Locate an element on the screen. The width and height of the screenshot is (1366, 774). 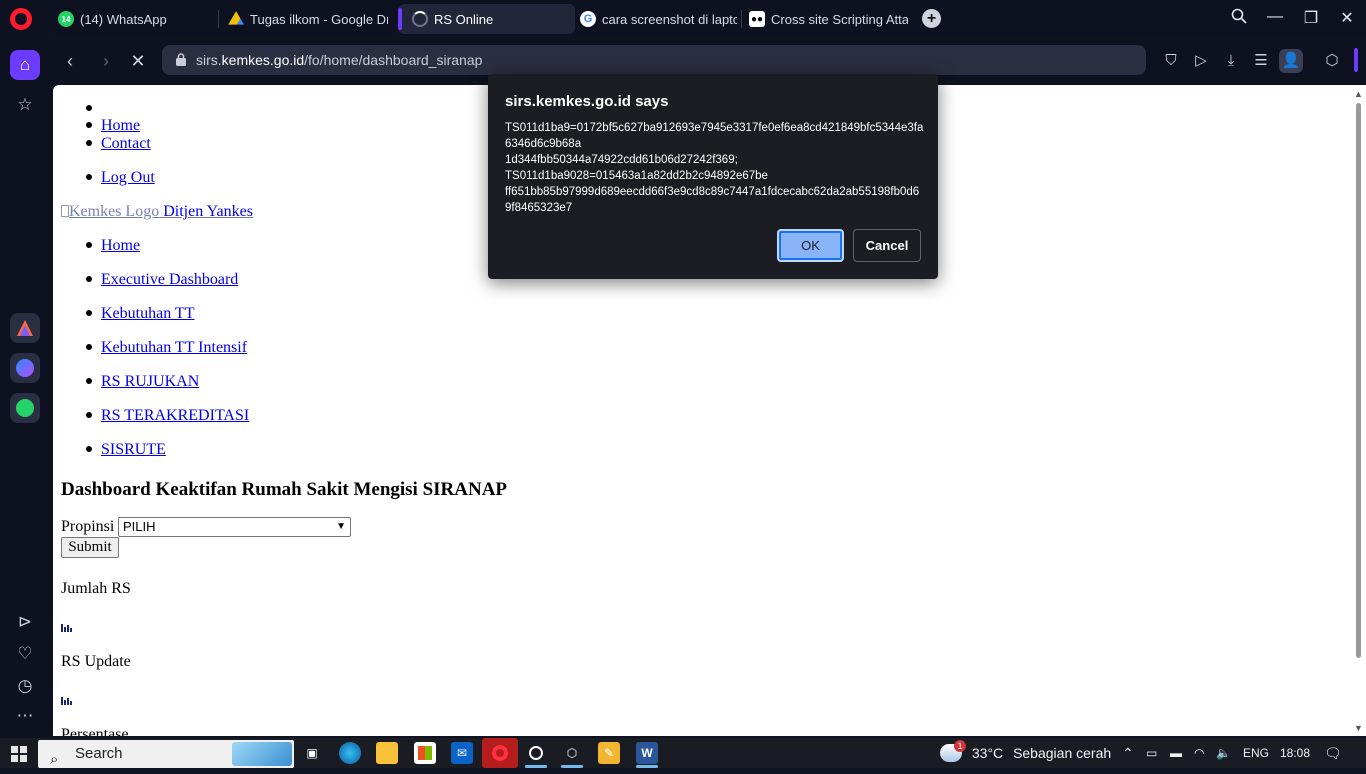
windows-start-icon is located at coordinates (19, 754).